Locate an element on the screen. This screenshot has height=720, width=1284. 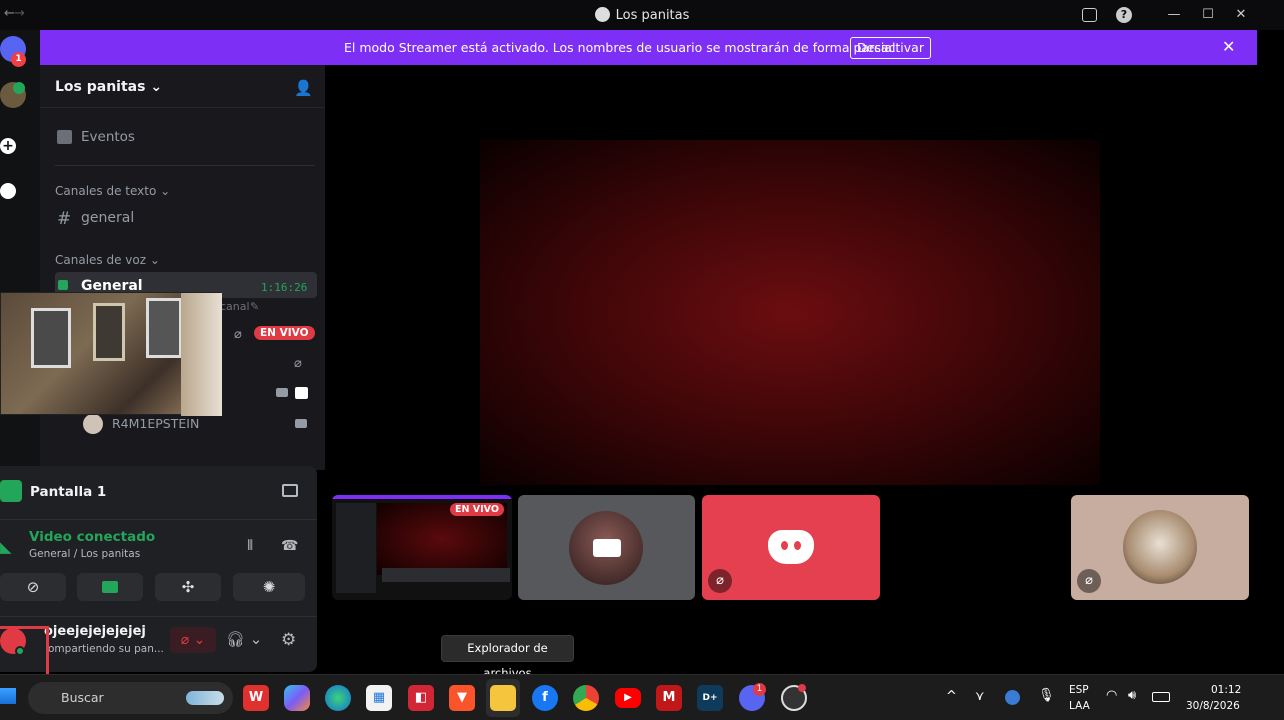
maximize-button: ☐ is located at coordinates (1208, 15).